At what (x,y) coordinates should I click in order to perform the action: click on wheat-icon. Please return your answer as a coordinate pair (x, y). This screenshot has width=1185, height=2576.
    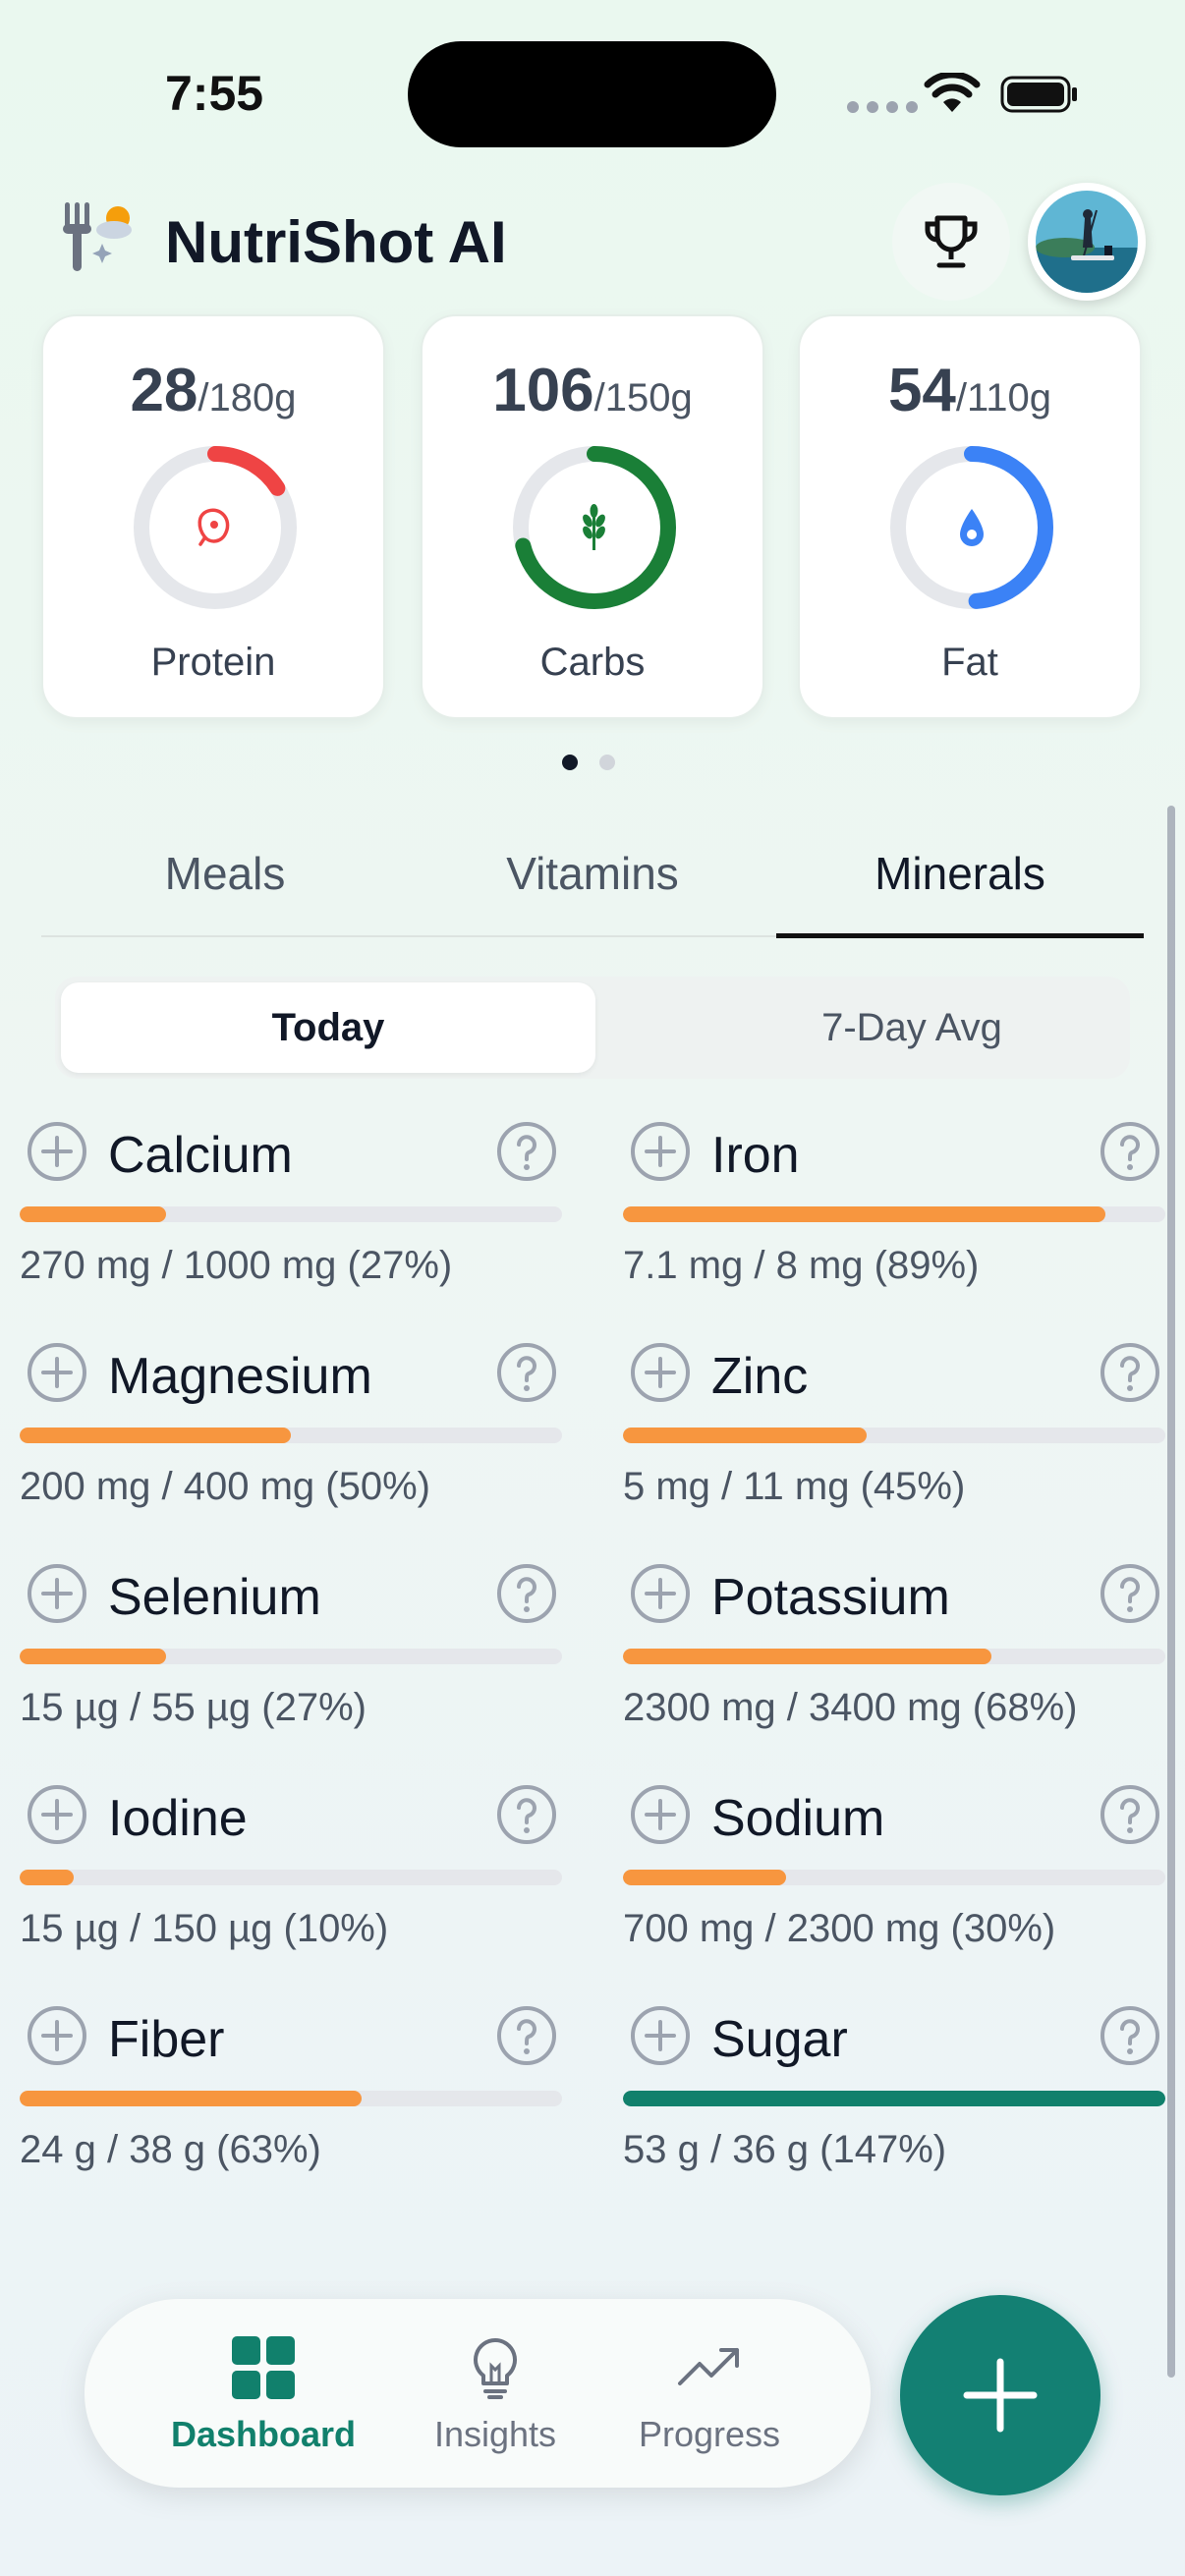
    Looking at the image, I should click on (594, 527).